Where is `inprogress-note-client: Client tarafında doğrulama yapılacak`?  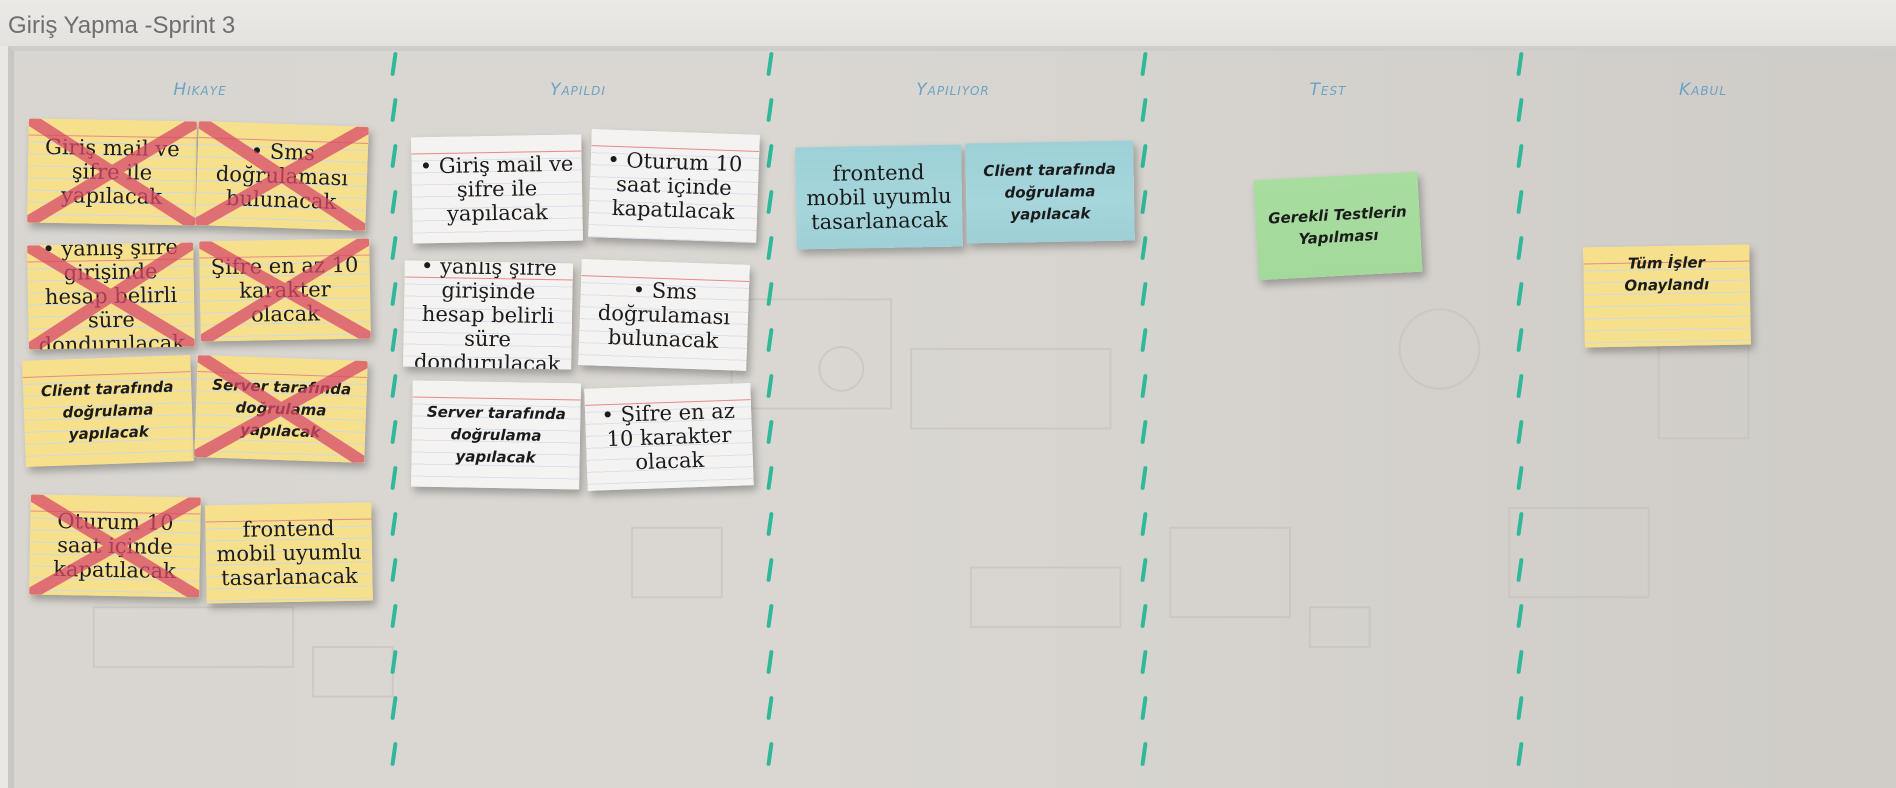
inprogress-note-client: Client tarafında doğrulama yapılacak is located at coordinates (1050, 192).